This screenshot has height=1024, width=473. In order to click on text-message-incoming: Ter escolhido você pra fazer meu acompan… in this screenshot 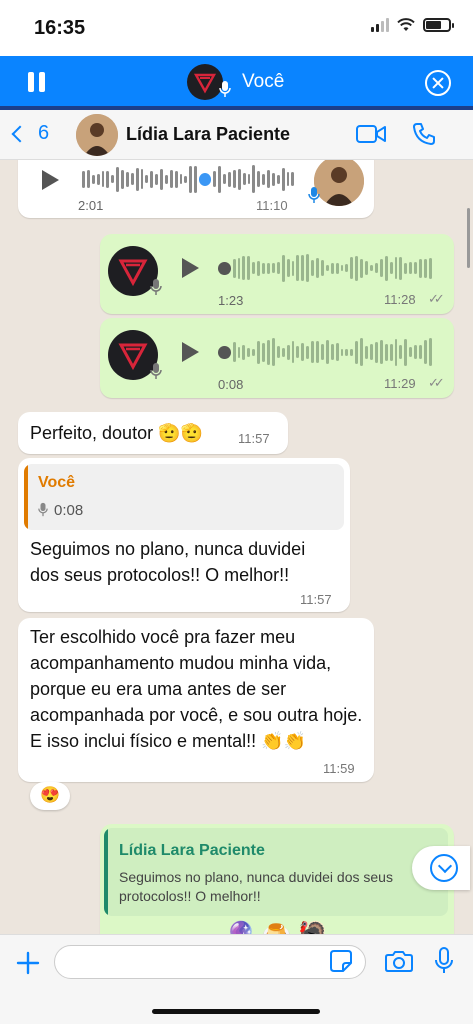, I will do `click(196, 700)`.